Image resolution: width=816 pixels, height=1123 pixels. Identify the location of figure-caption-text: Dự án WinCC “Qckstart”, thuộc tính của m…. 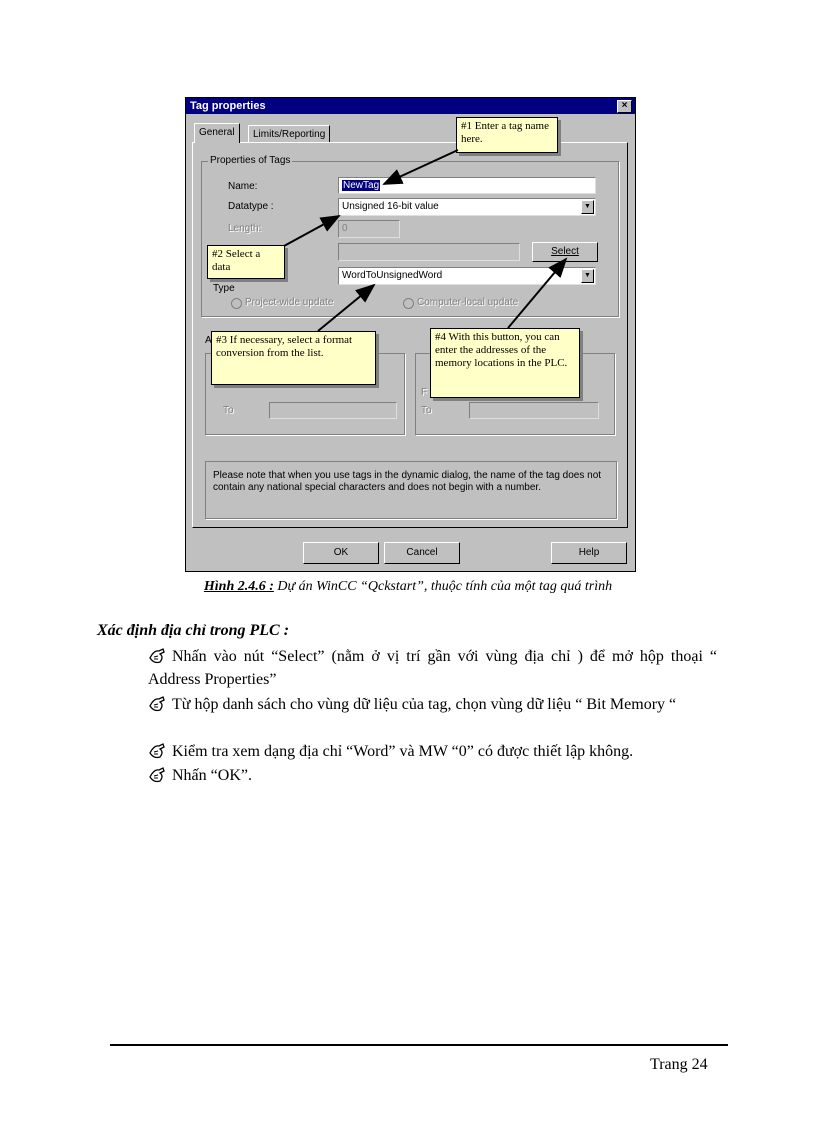
(443, 586).